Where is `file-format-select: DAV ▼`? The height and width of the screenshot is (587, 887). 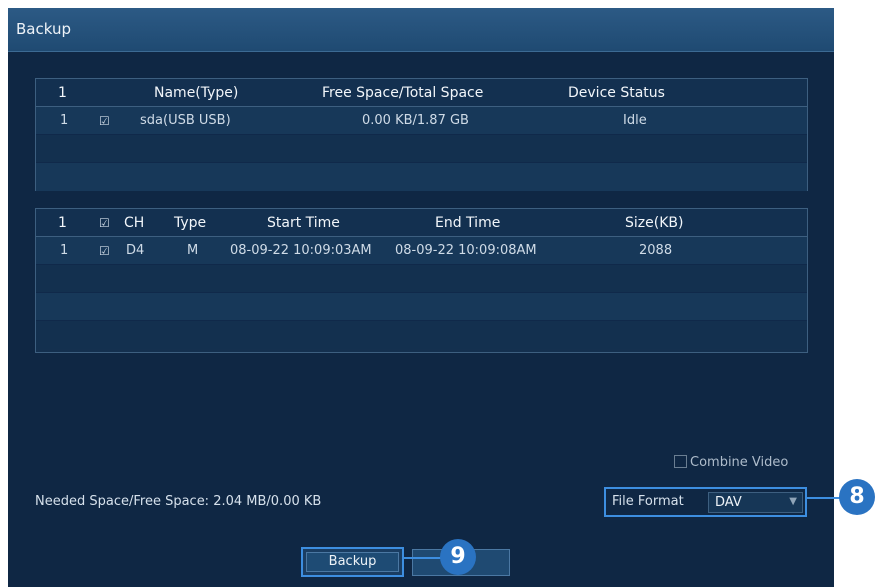
file-format-select: DAV ▼ is located at coordinates (755, 502).